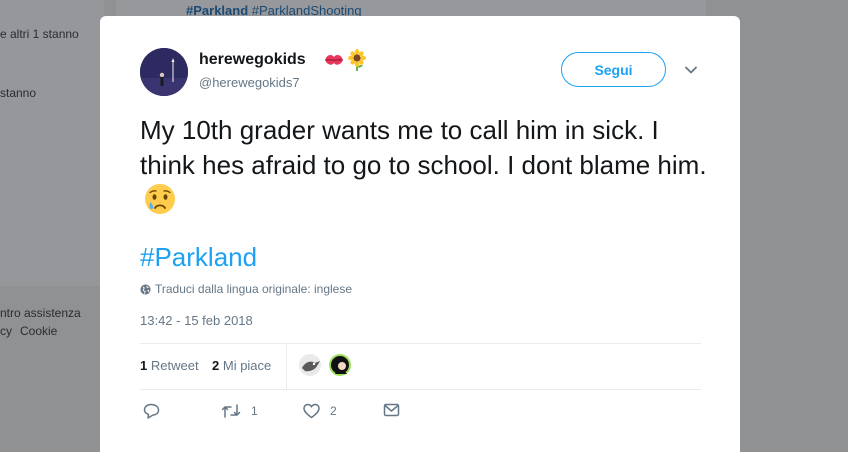 The image size is (848, 452). What do you see at coordinates (691, 70) in the screenshot?
I see `chevron-down-icon` at bounding box center [691, 70].